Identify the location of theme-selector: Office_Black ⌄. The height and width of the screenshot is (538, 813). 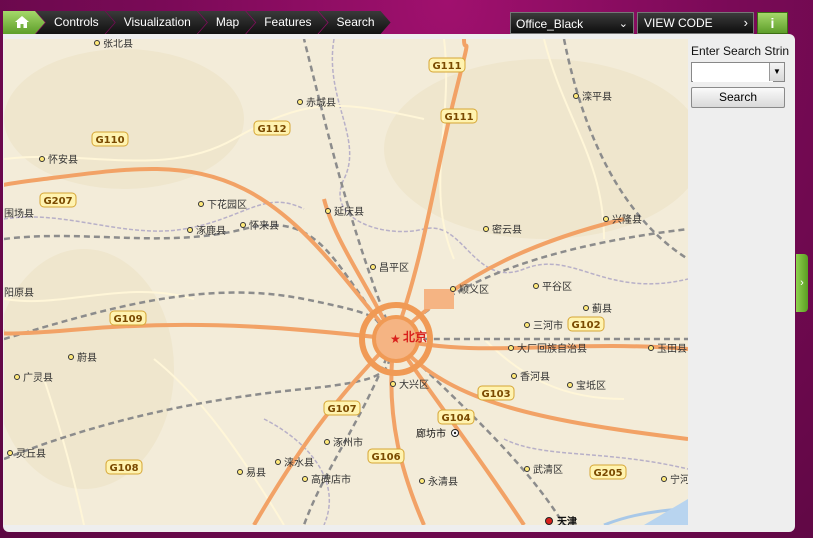
(572, 23).